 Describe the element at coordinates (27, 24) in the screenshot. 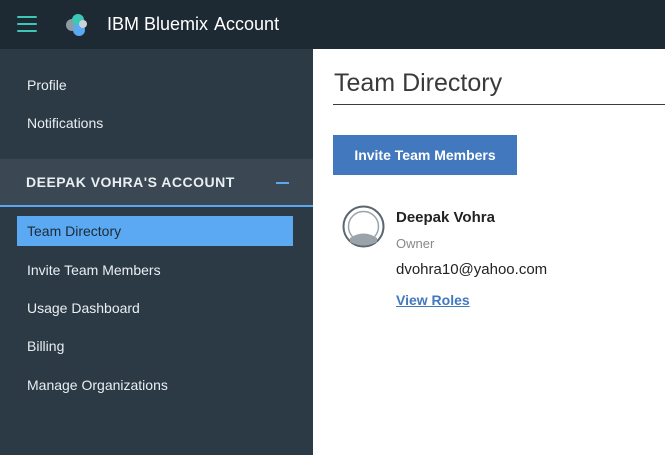

I see `hamburger-menu-icon` at that location.